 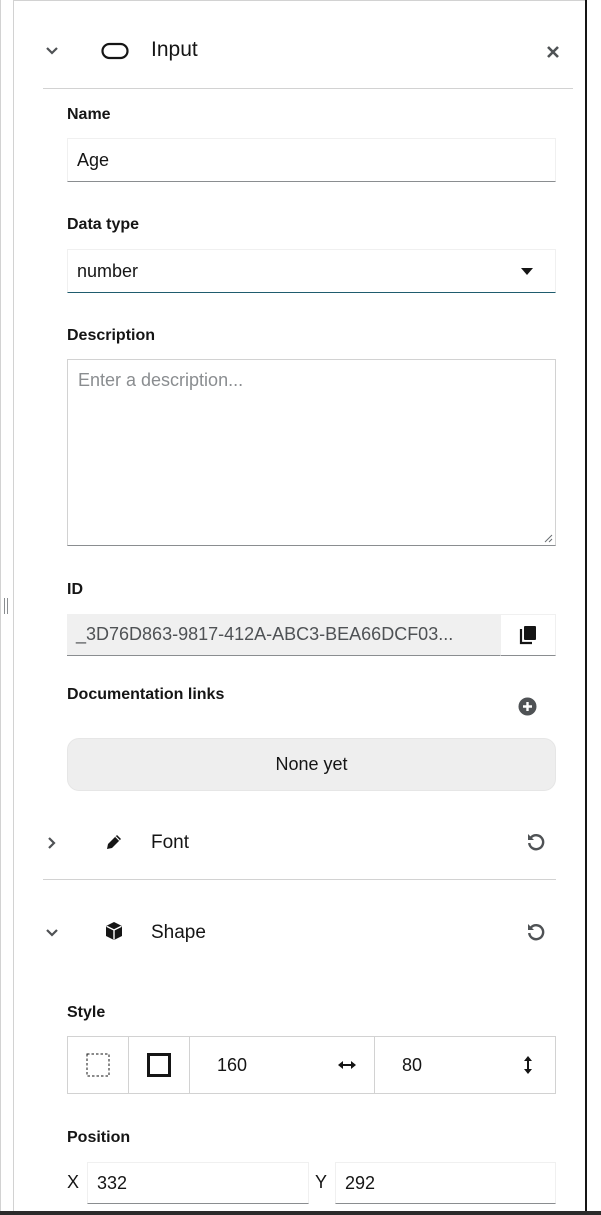 What do you see at coordinates (232, 1064) in the screenshot?
I see `width-value: 160` at bounding box center [232, 1064].